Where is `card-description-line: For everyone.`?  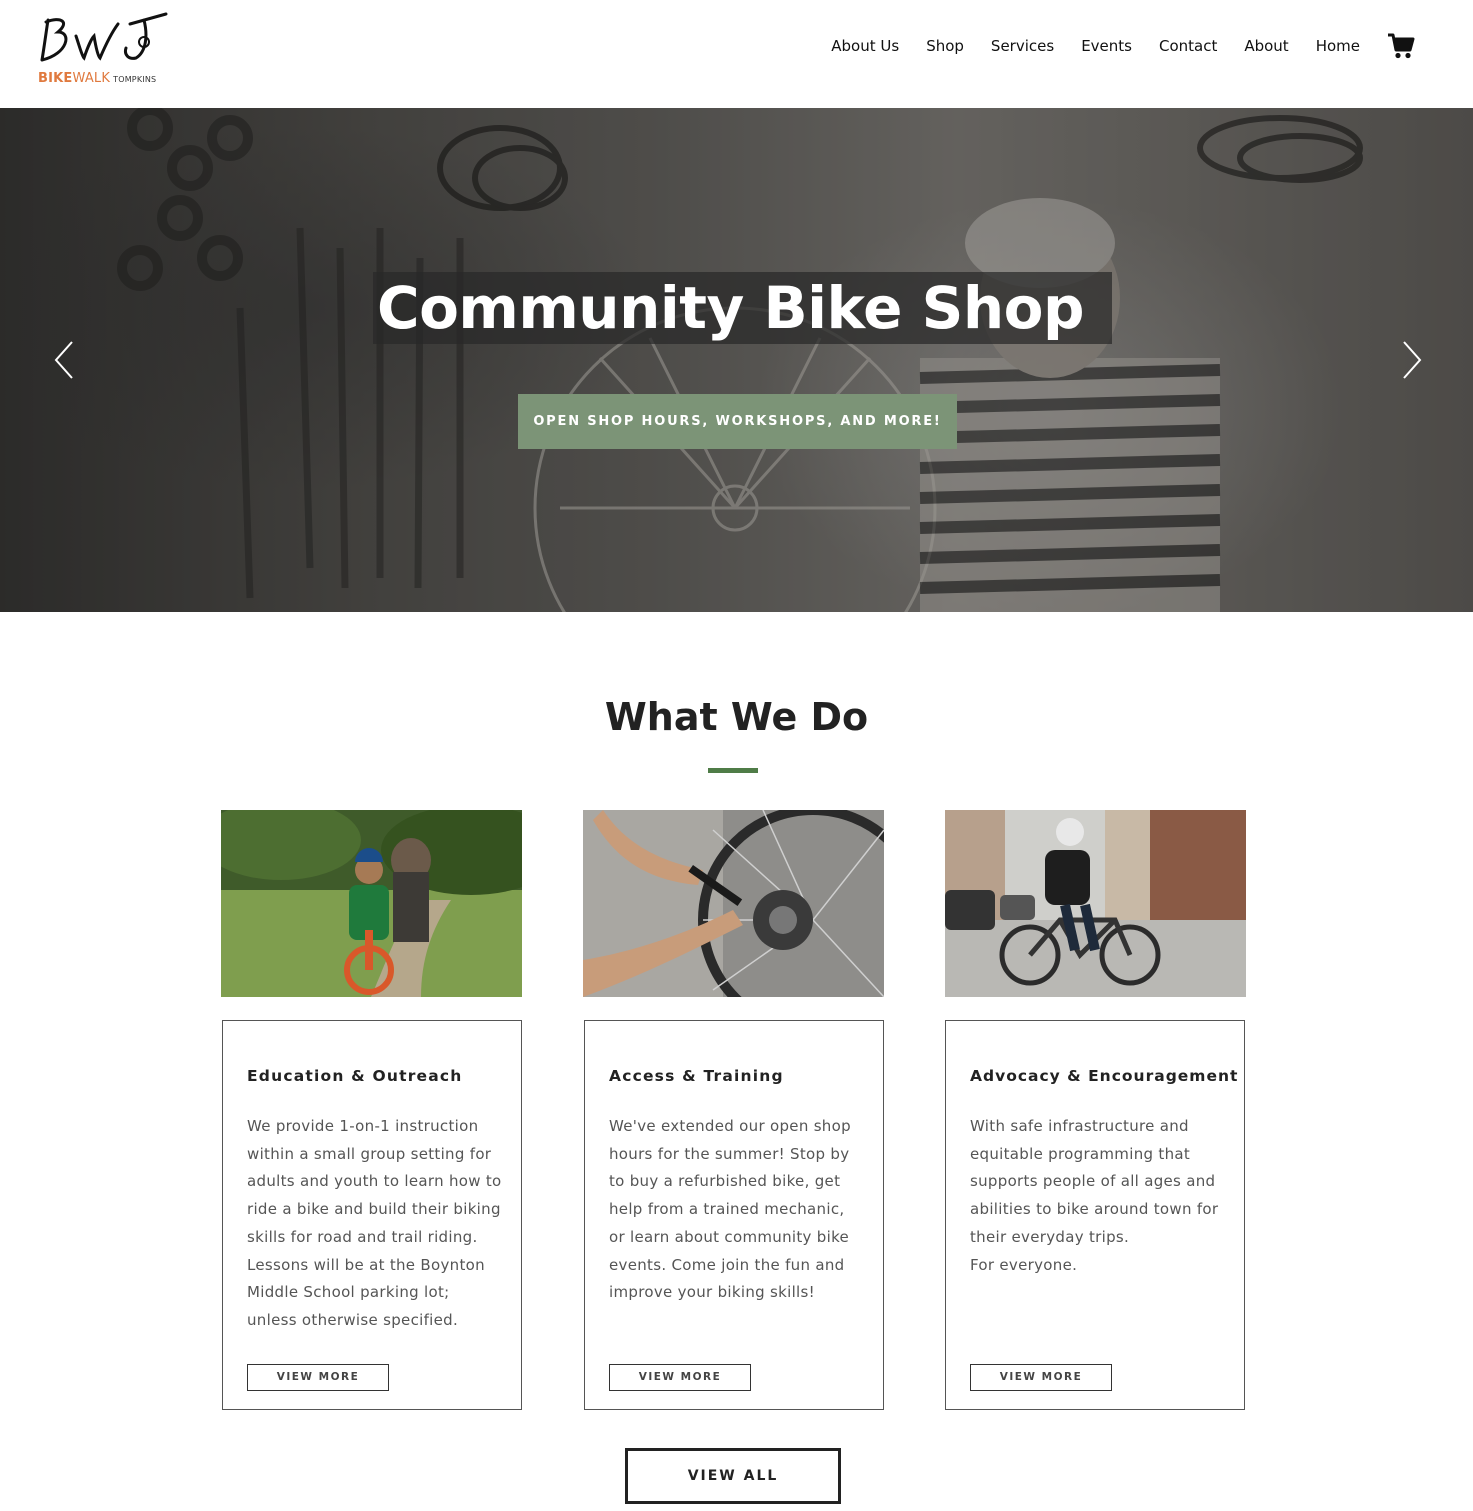
card-description-line: For everyone. is located at coordinates (1024, 1264).